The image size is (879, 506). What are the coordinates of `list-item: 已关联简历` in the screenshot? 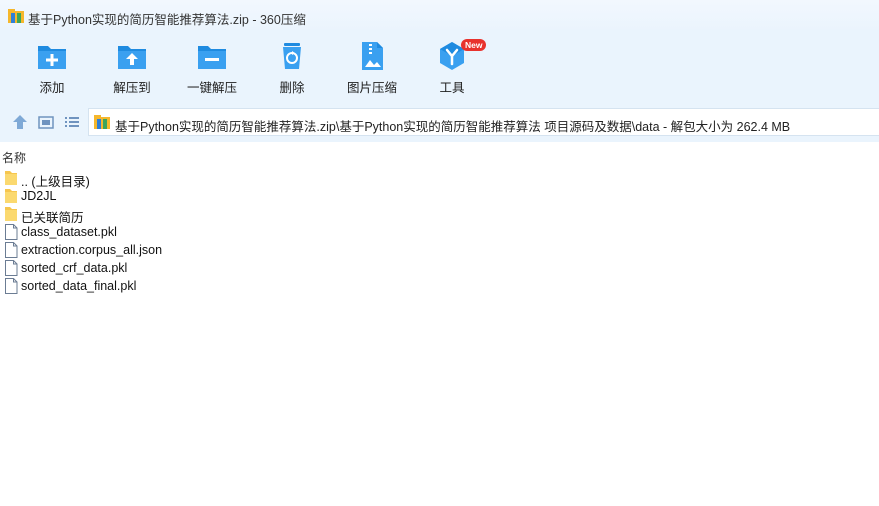 It's located at (439, 215).